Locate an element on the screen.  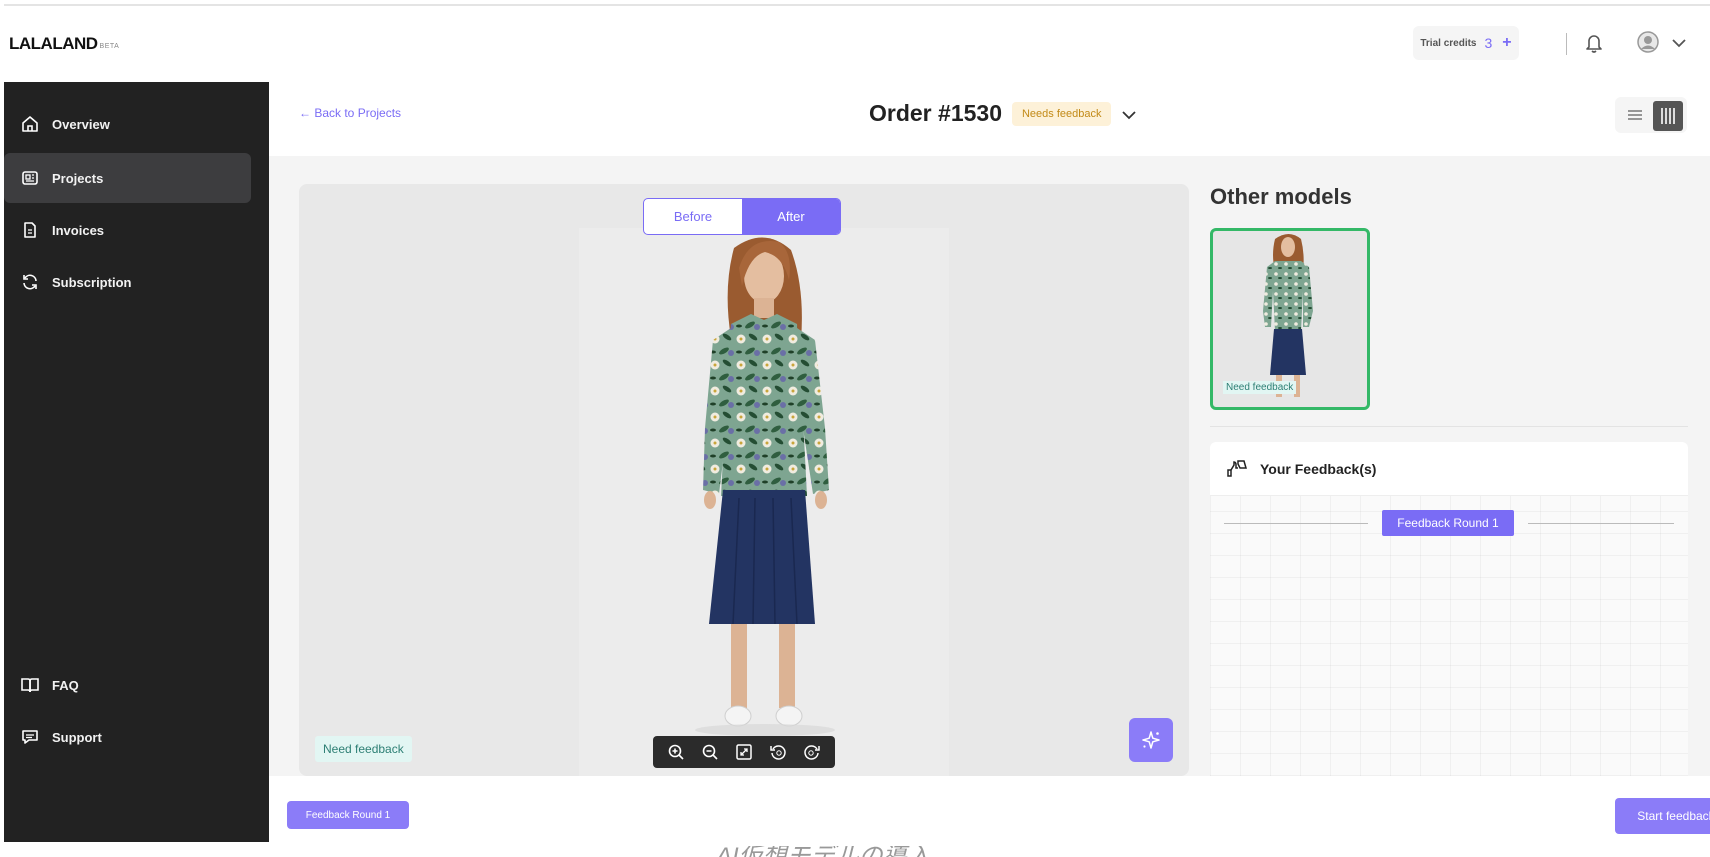
ai-sparkle-button is located at coordinates (1151, 740).